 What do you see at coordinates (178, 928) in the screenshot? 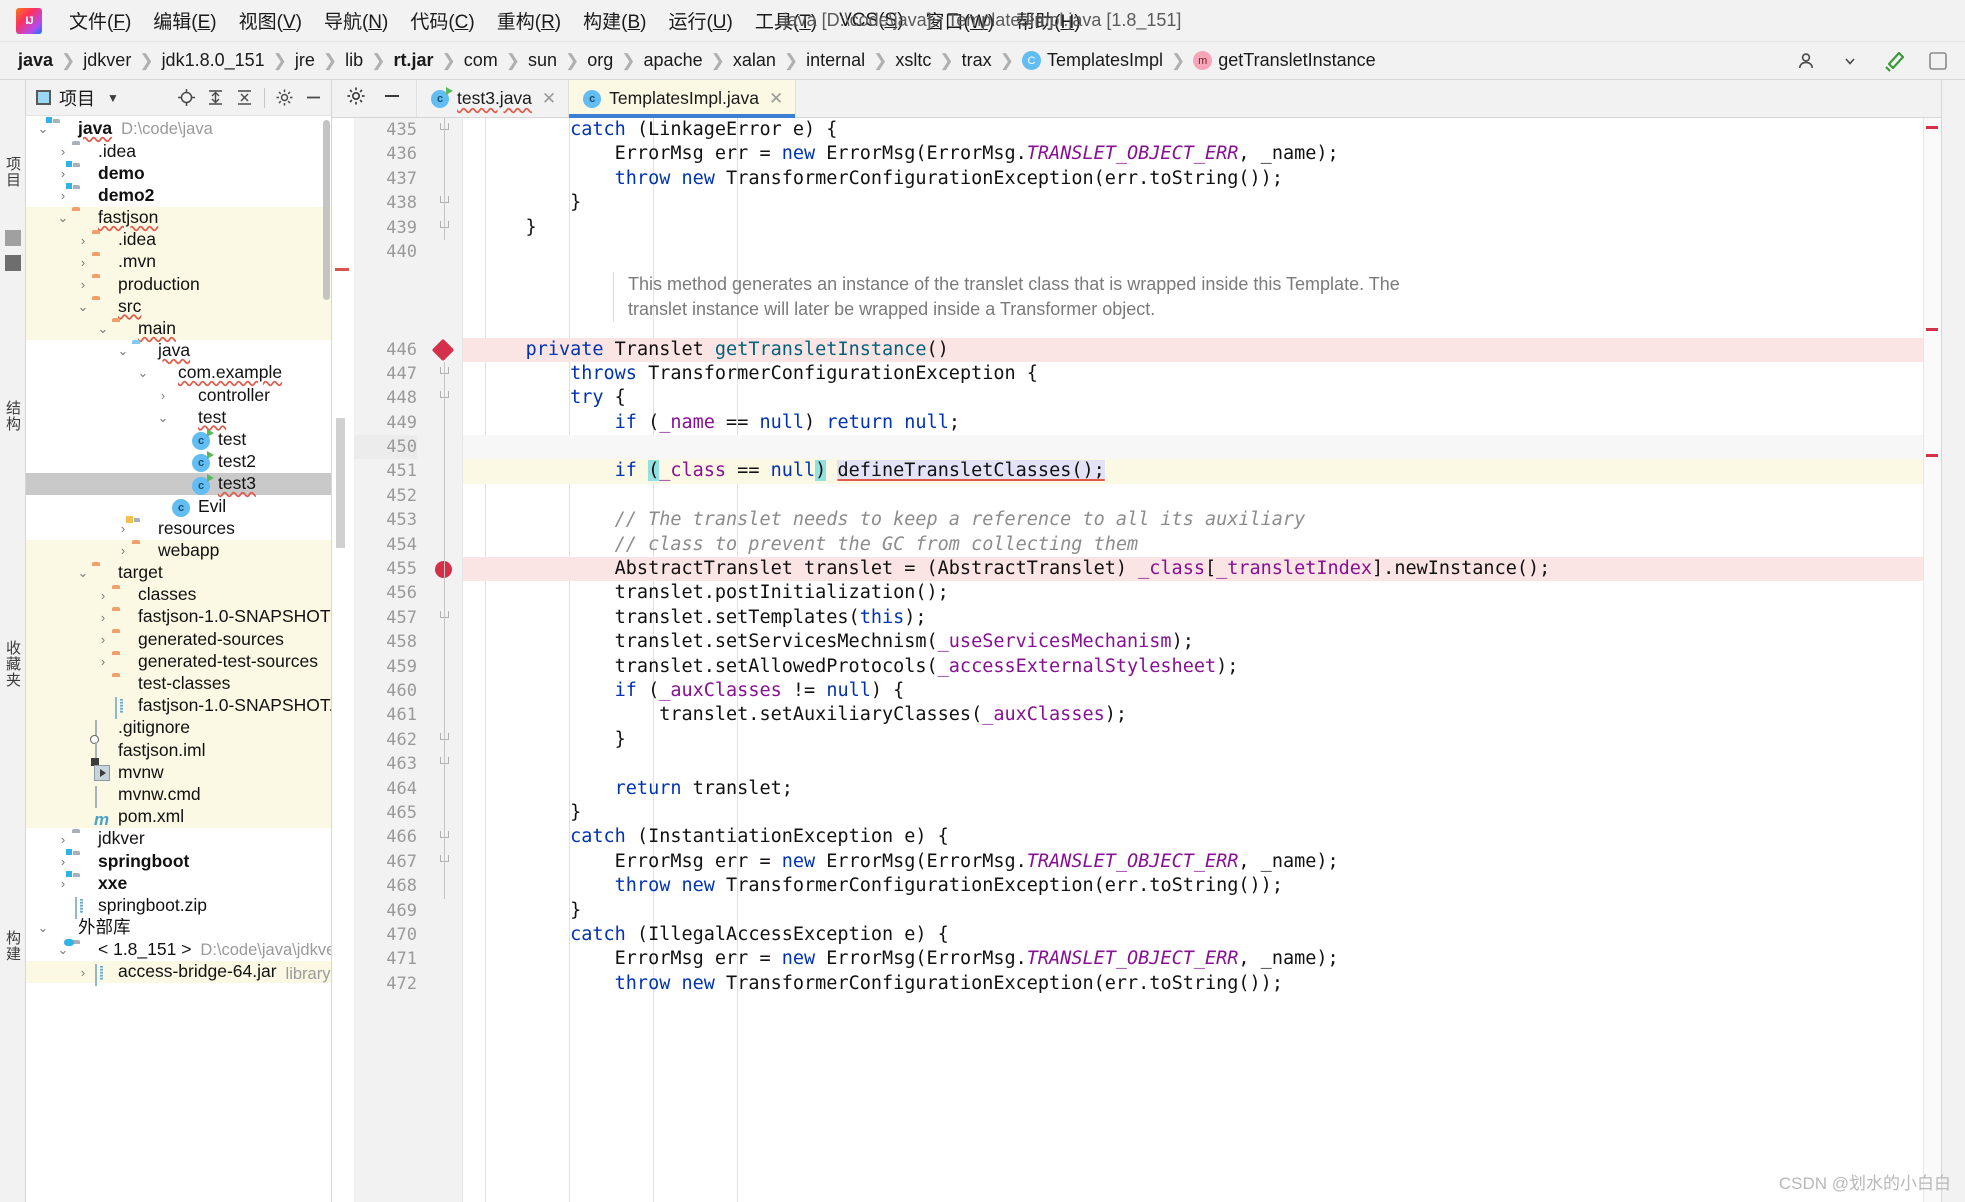
I see `tree-node----: ⌄ 外部库` at bounding box center [178, 928].